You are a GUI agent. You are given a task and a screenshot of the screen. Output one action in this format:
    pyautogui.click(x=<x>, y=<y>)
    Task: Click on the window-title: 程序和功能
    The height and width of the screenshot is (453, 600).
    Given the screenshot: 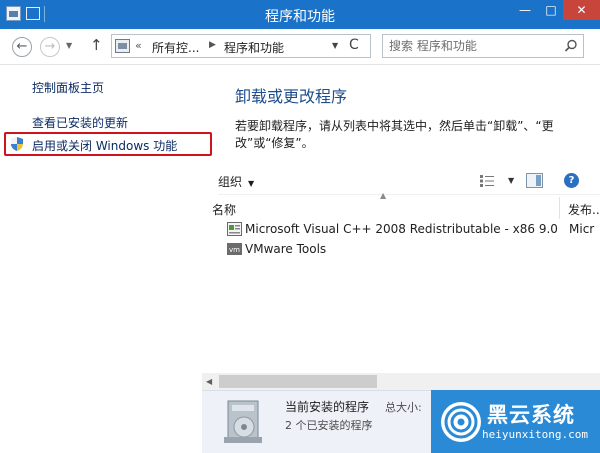 What is the action you would take?
    pyautogui.click(x=300, y=17)
    